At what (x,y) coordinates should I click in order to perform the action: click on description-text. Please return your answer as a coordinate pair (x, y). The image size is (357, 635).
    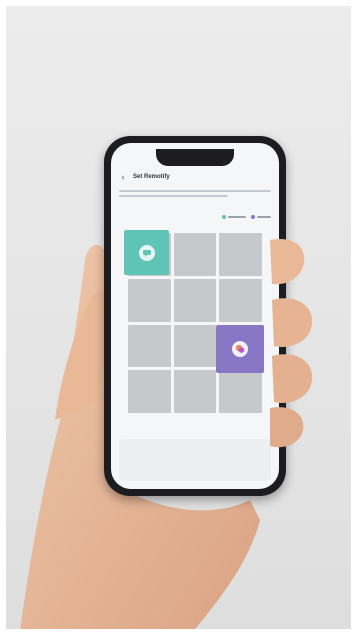
    Looking at the image, I should click on (195, 197).